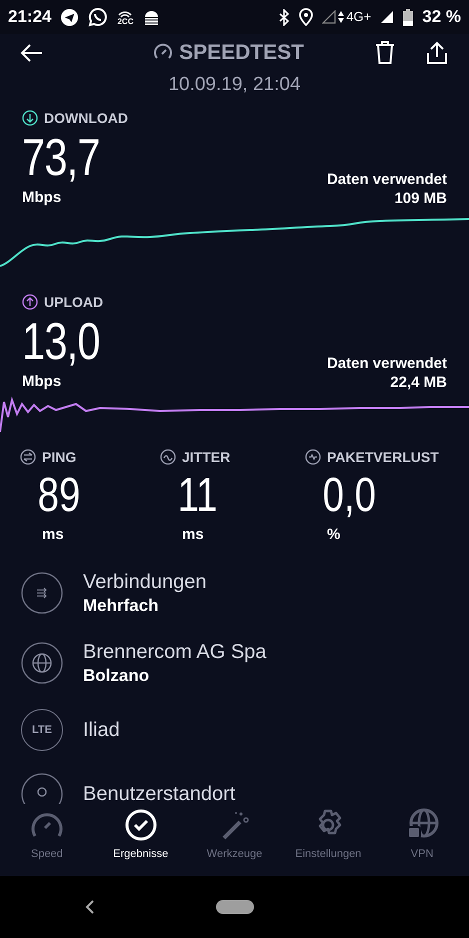 Image resolution: width=469 pixels, height=938 pixels. Describe the element at coordinates (385, 53) in the screenshot. I see `trash-icon` at that location.